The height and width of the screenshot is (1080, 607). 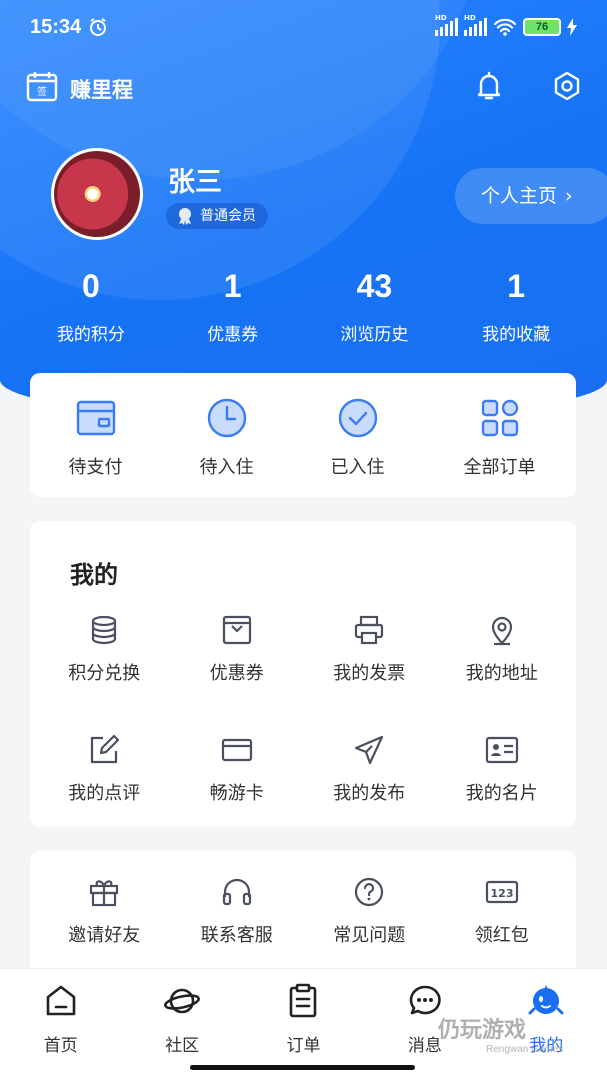 What do you see at coordinates (236, 750) in the screenshot?
I see `card-icon` at bounding box center [236, 750].